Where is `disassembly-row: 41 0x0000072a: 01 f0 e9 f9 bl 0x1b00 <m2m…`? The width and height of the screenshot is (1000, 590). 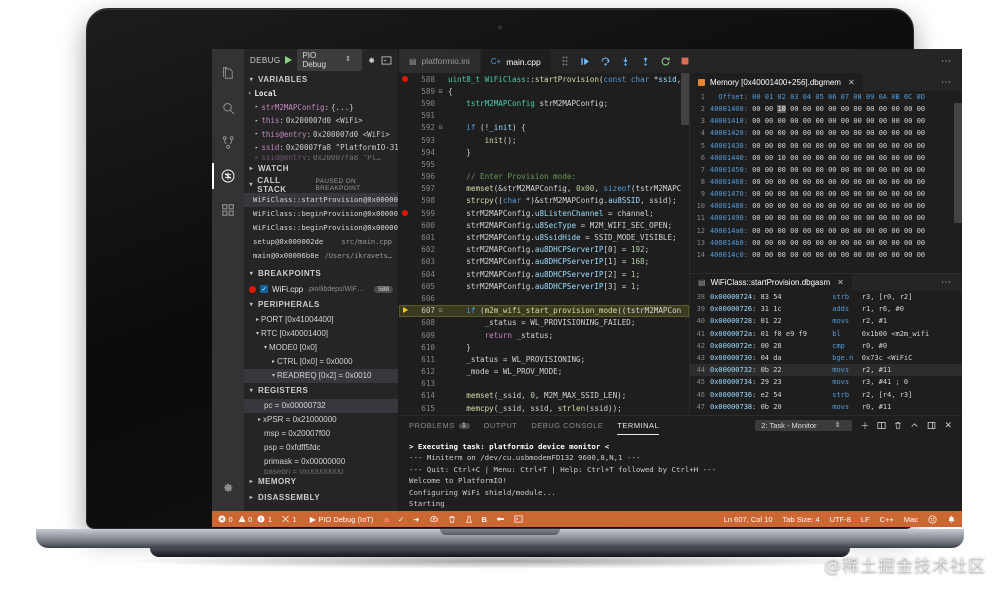
disassembly-row: 41 0x0000072a: 01 f0 e9 f9 bl 0x1b00 <m2m… is located at coordinates (826, 334).